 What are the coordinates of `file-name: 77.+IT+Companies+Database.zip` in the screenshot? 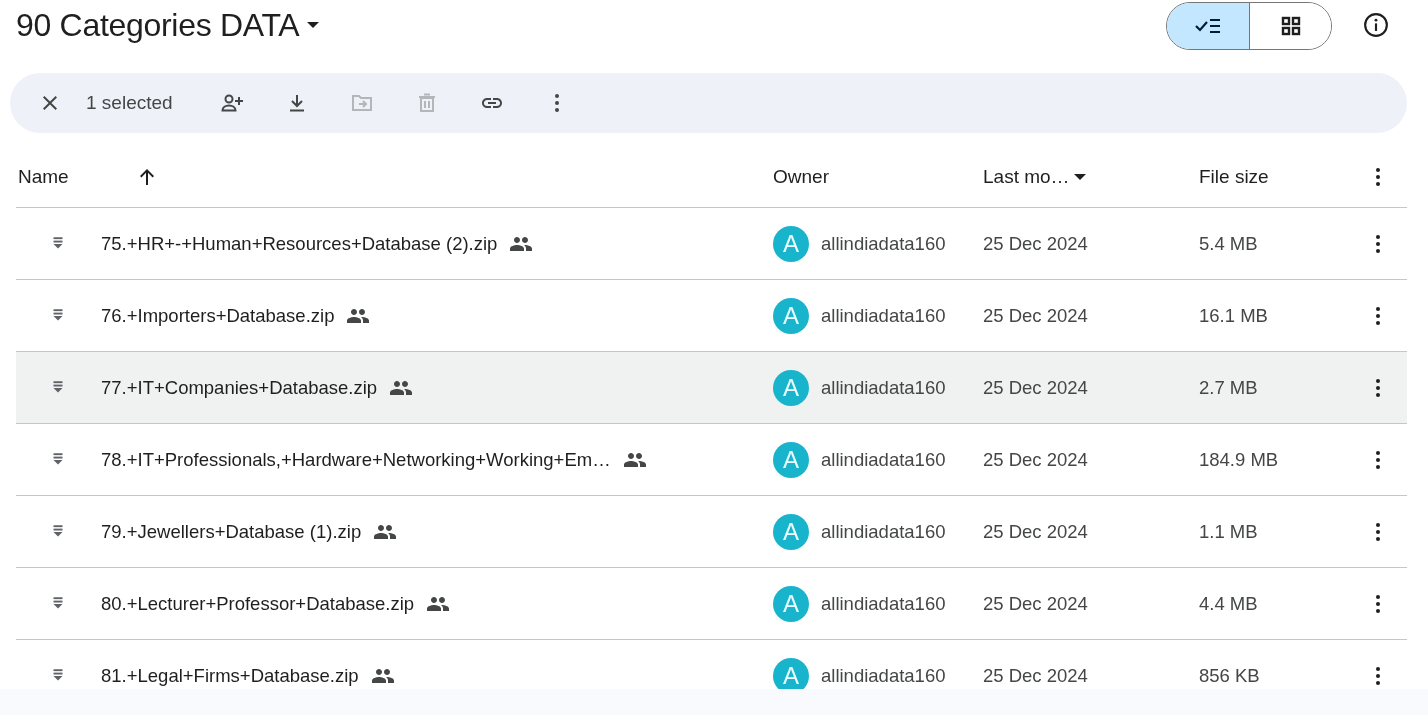 It's located at (239, 387).